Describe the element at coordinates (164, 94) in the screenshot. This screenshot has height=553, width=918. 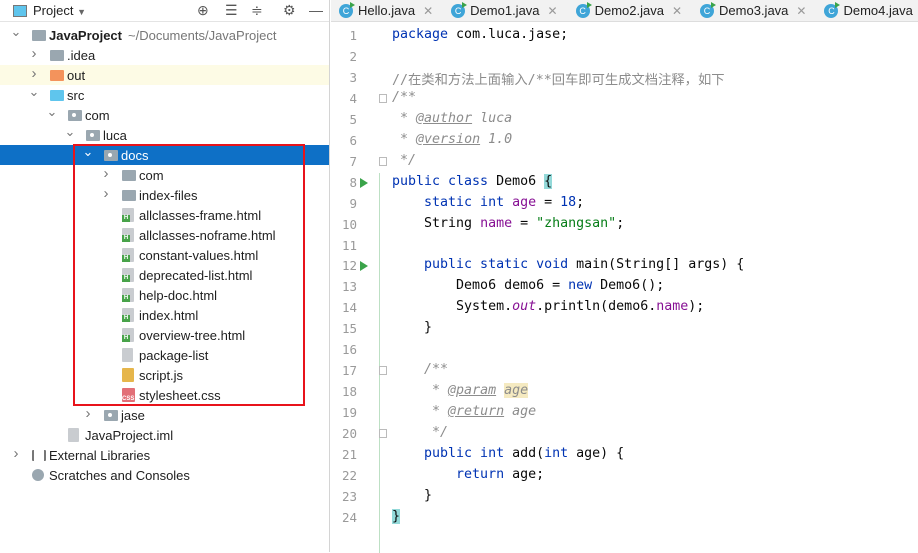
I see `tree-item: ⌄ src` at that location.